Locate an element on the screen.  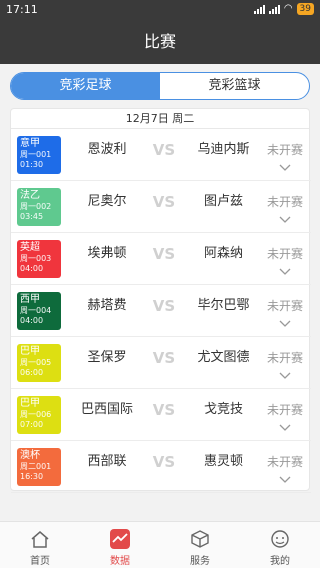
match-time: 16:30 is located at coordinates (32, 476).